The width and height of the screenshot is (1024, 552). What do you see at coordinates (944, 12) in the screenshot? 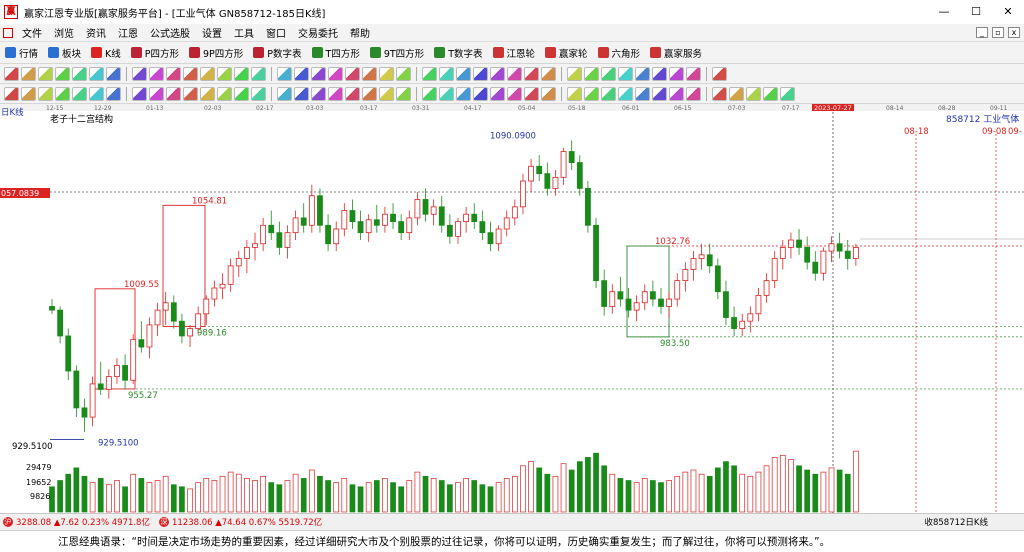
I see `minimize-button: —` at bounding box center [944, 12].